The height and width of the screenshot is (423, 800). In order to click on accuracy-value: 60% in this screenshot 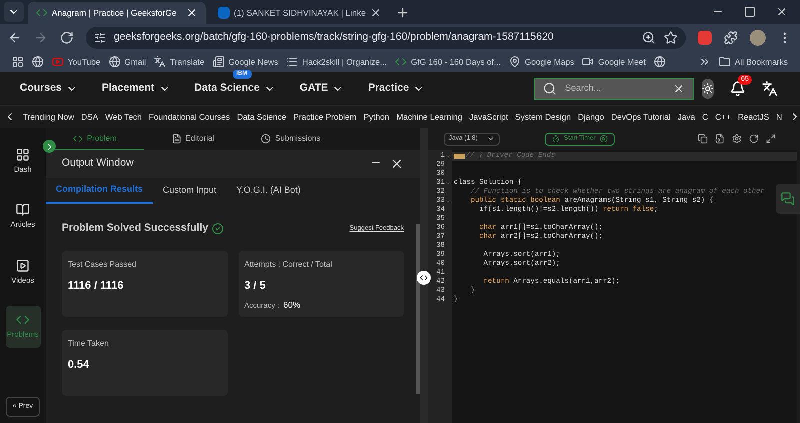, I will do `click(292, 305)`.